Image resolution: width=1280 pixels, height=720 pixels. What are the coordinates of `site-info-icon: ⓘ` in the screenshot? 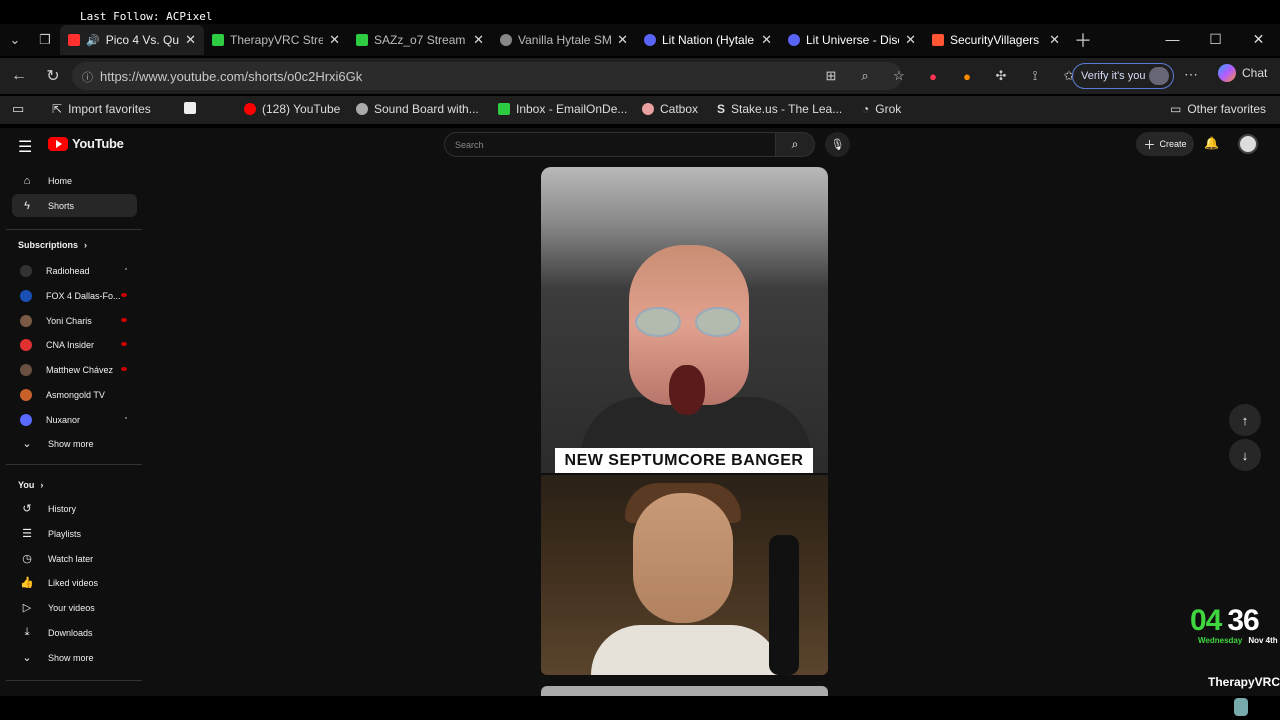 It's located at (87, 77).